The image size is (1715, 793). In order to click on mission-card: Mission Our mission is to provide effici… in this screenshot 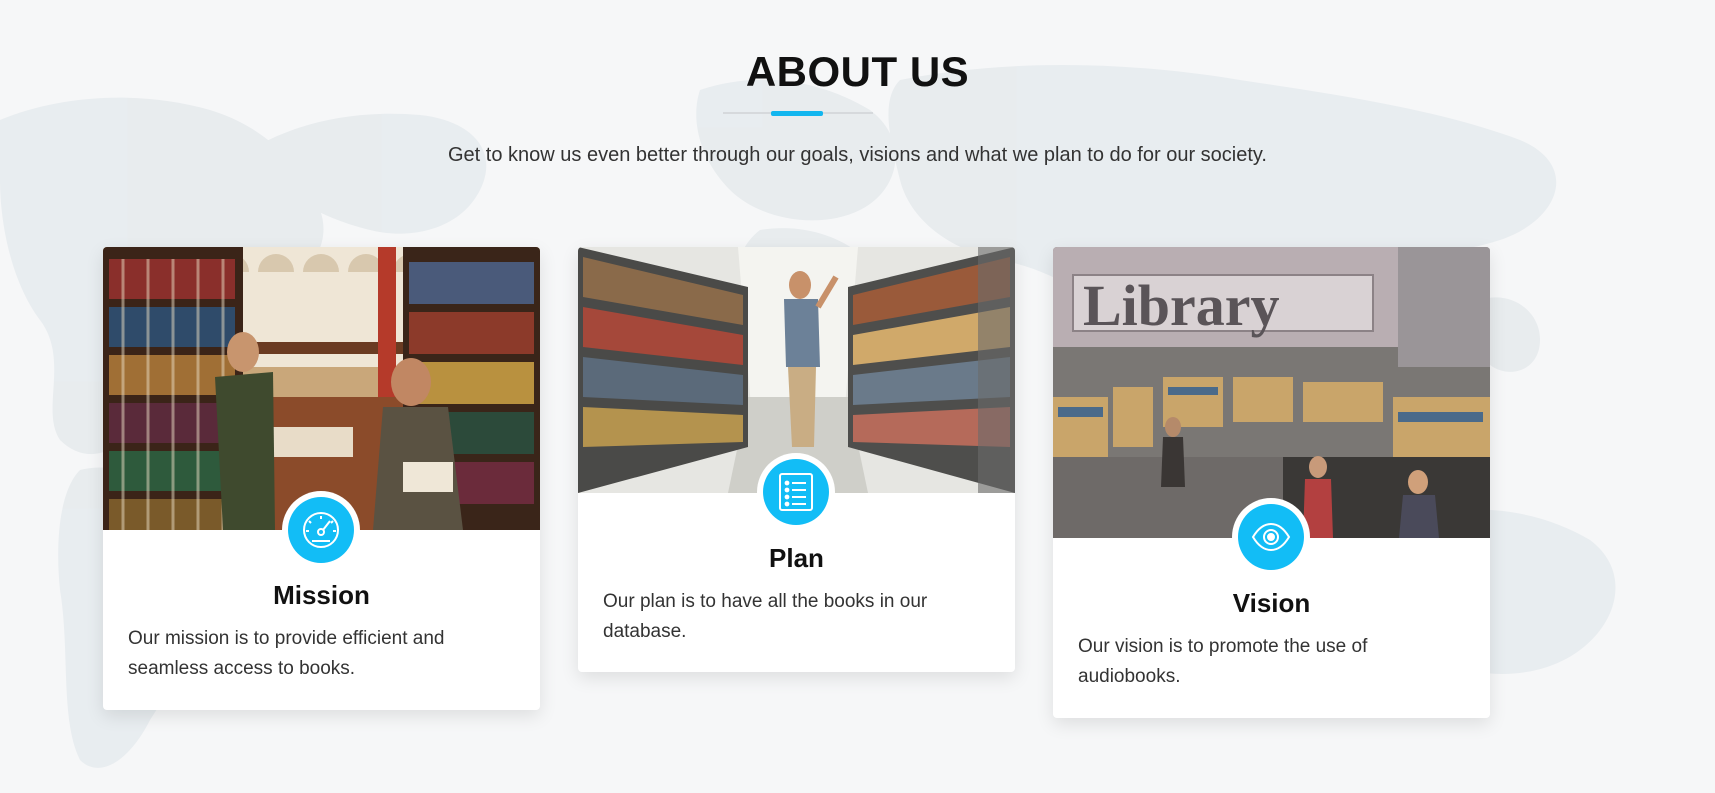, I will do `click(321, 478)`.